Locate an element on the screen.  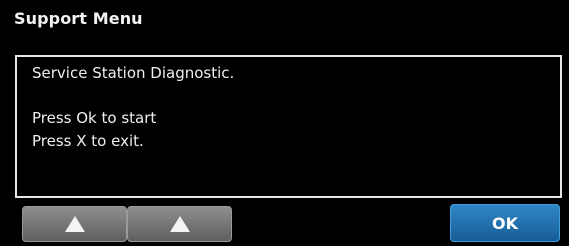
message-line-1: Service Station Diagnostic. is located at coordinates (133, 73).